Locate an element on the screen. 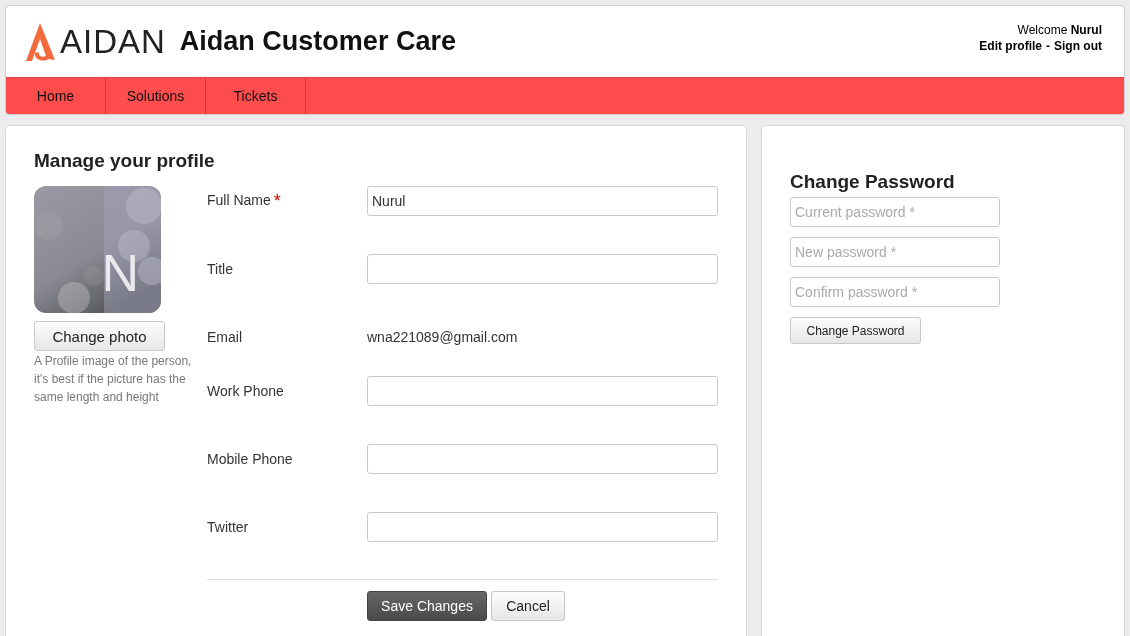  welcome-text: Welcome Nurul is located at coordinates (1059, 29).